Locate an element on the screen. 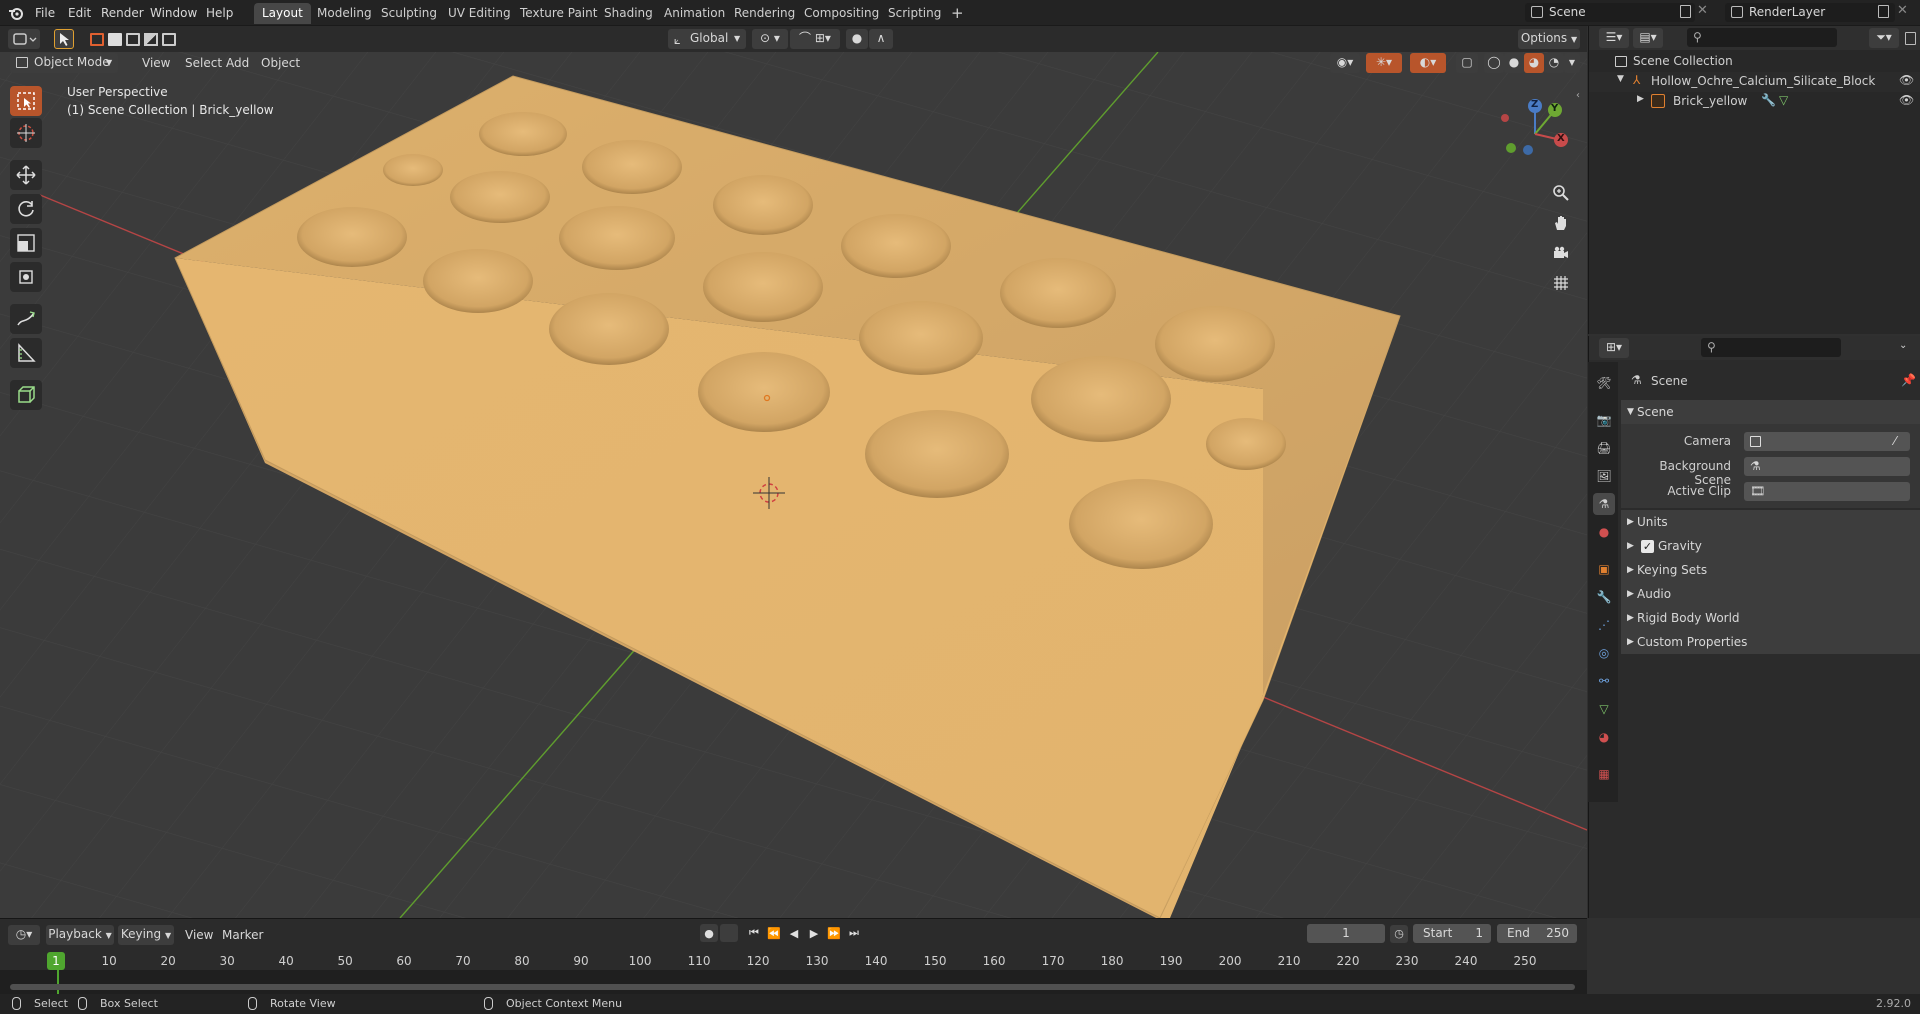  data-tab-icon: ▽ is located at coordinates (1604, 709).